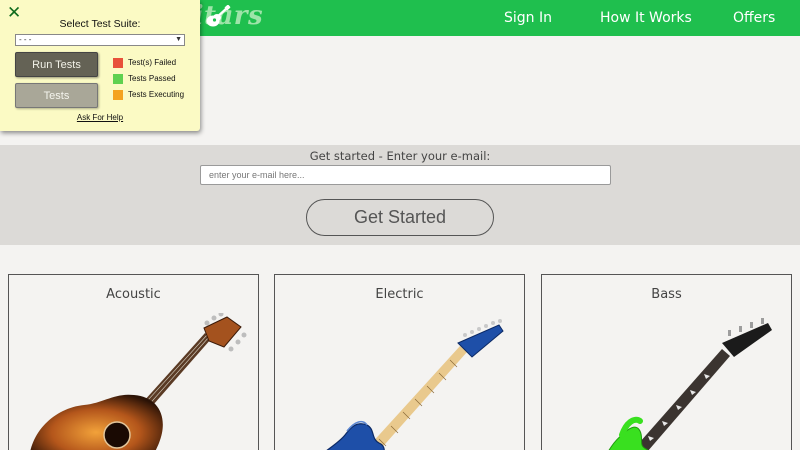 This screenshot has height=450, width=800. I want to click on get-started-button: Get Started, so click(400, 217).